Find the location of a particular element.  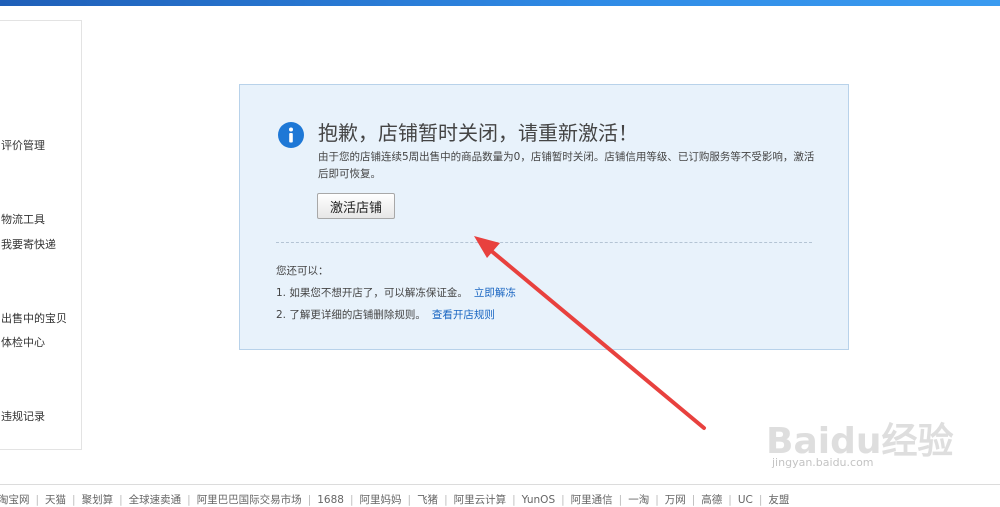

sidebar-item-reviews: 评价管理 is located at coordinates (23, 145).